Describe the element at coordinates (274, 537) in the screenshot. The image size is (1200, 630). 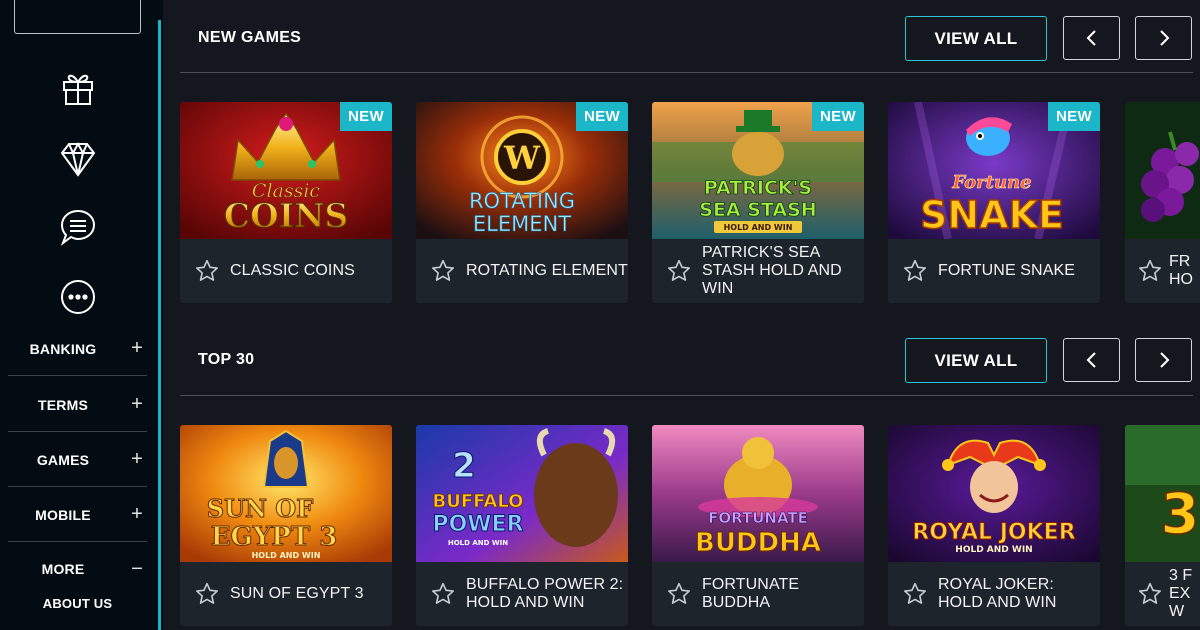
I see `art-text: EGYPT 3` at that location.